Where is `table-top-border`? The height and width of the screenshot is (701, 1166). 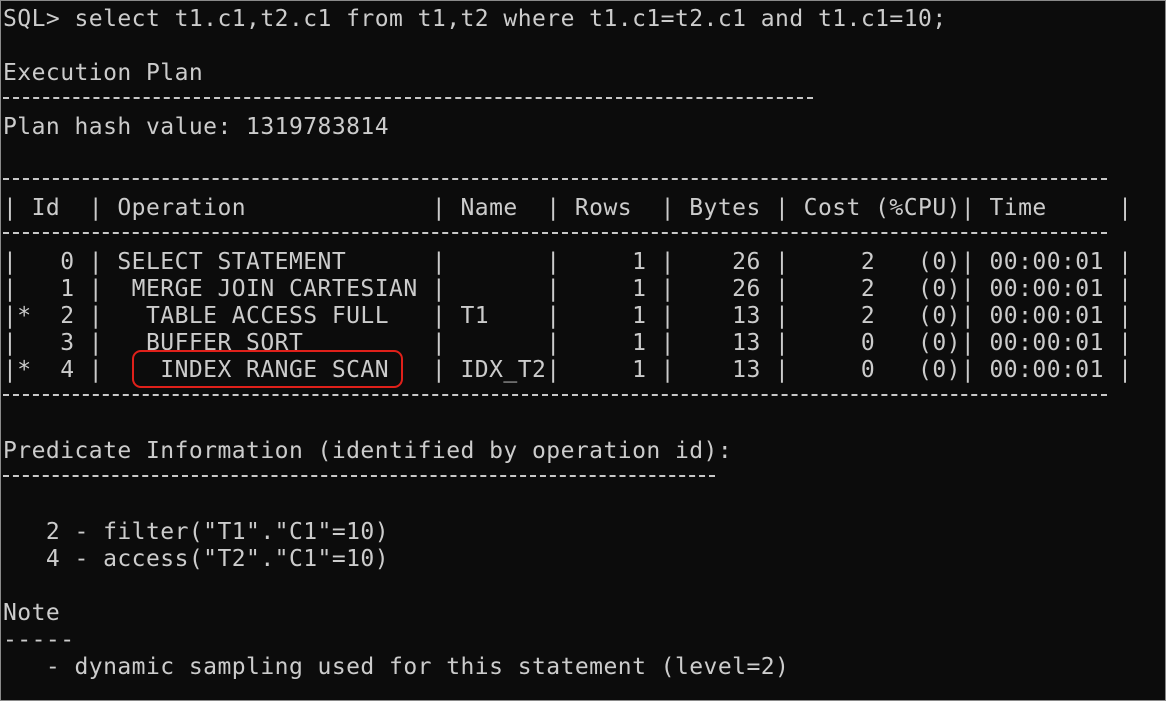
table-top-border is located at coordinates (555, 179).